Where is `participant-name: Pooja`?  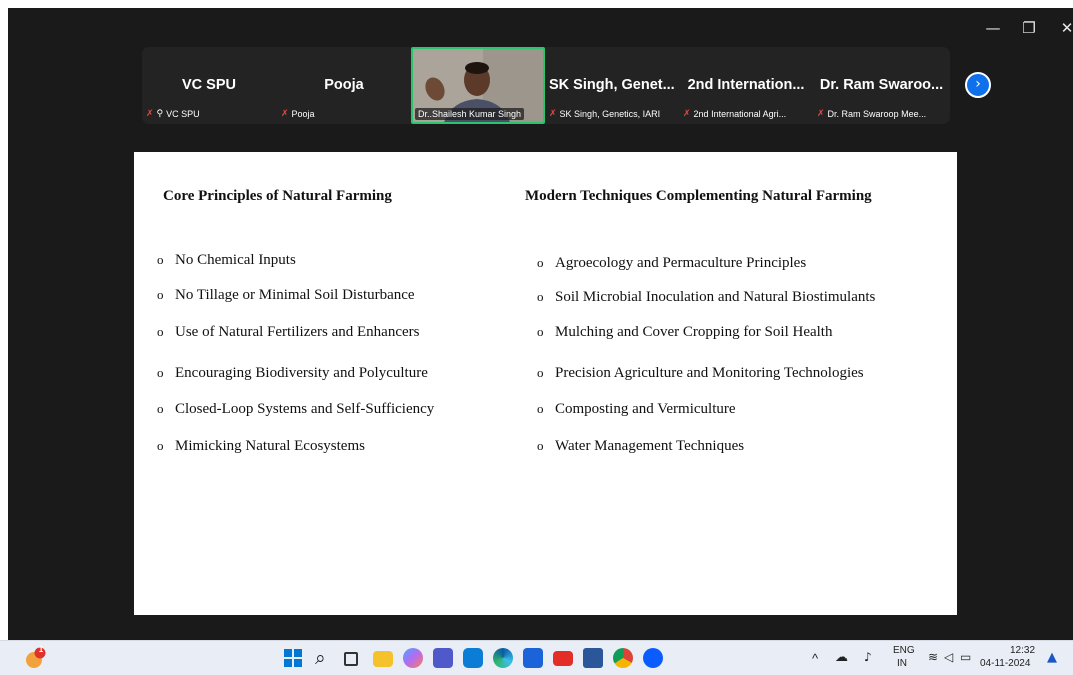 participant-name: Pooja is located at coordinates (344, 85).